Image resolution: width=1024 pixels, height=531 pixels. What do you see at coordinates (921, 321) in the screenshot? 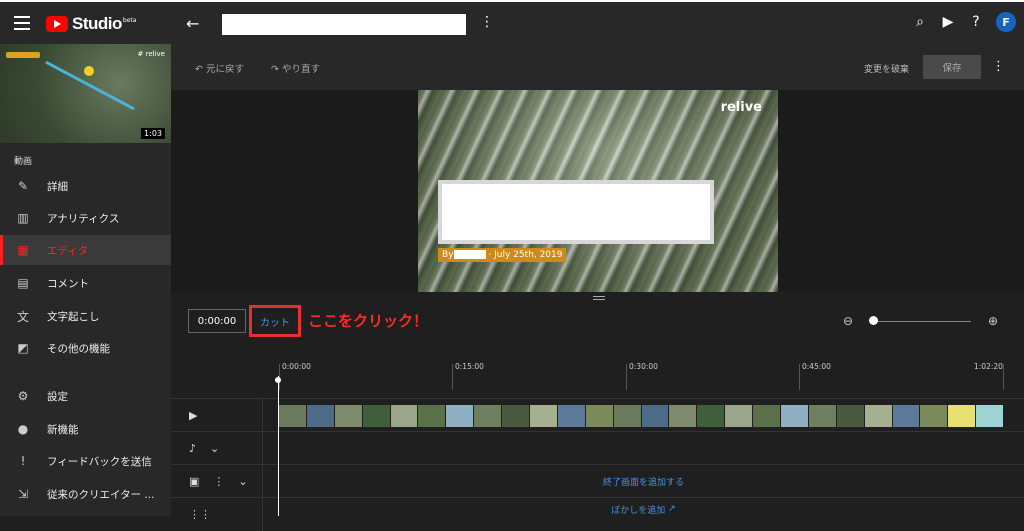
I see `zoom-slider-track` at bounding box center [921, 321].